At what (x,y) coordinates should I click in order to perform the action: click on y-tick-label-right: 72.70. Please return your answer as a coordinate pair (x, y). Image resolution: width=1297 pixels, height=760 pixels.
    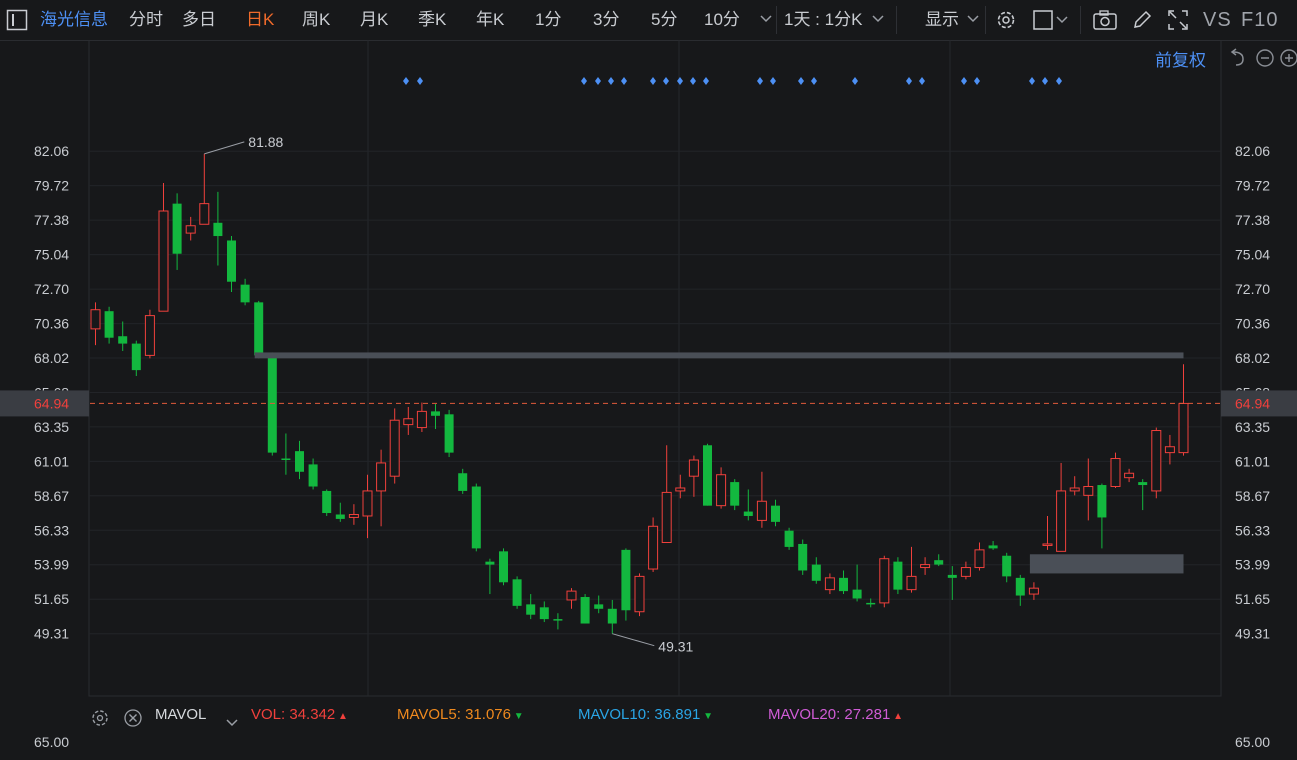
    Looking at the image, I should click on (1252, 289).